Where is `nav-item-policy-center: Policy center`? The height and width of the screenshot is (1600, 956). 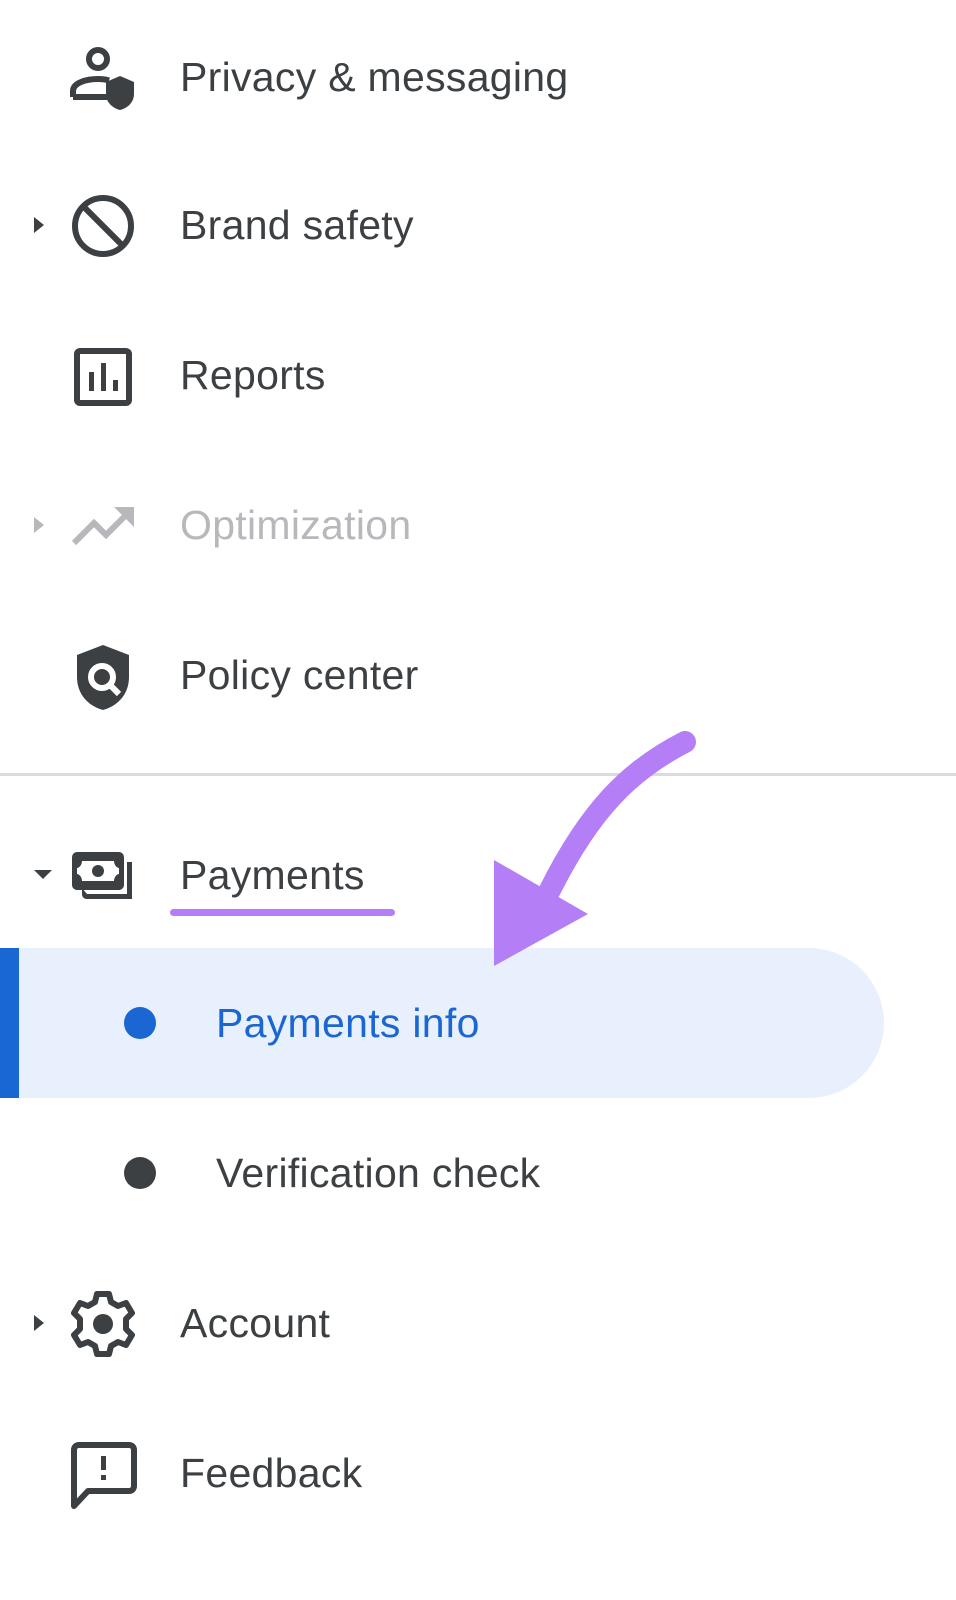
nav-item-policy-center: Policy center is located at coordinates (478, 675).